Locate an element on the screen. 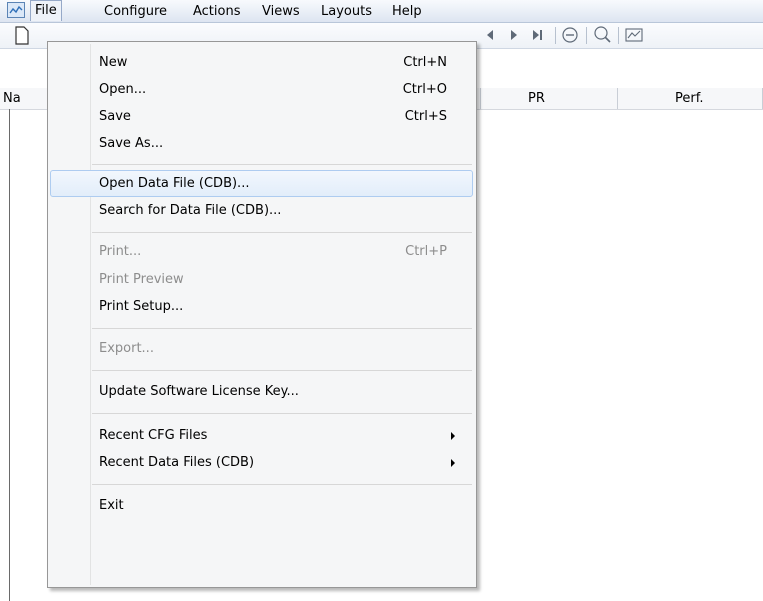 The width and height of the screenshot is (763, 601). pane-divider is located at coordinates (9, 355).